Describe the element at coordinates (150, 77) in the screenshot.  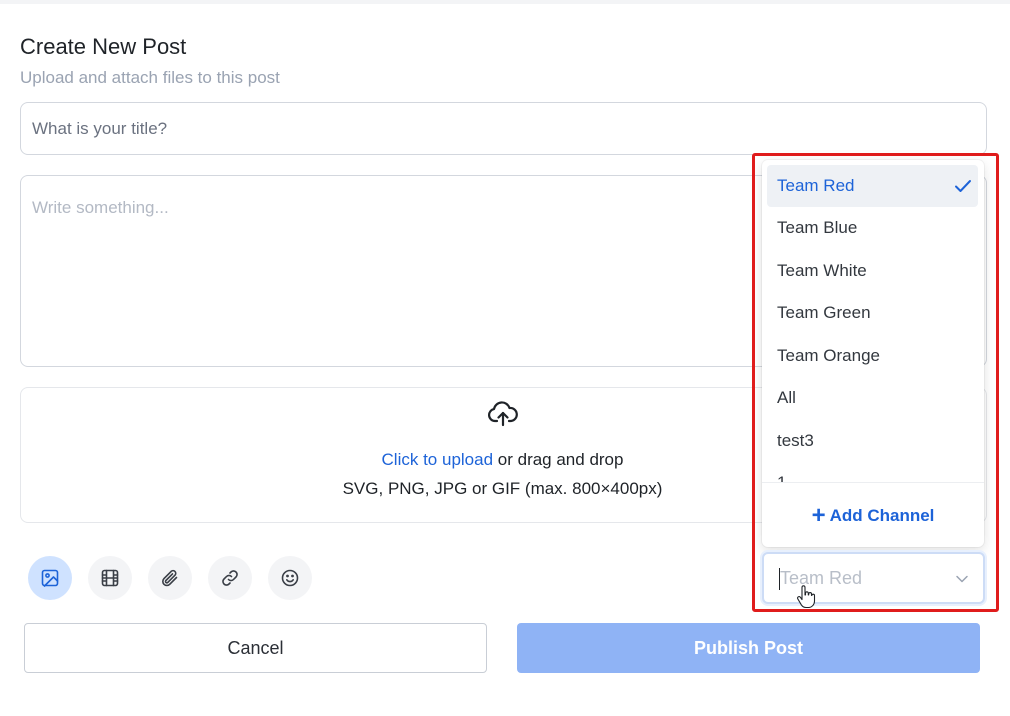
I see `page-subtitle: Upload and attach files to this post` at that location.